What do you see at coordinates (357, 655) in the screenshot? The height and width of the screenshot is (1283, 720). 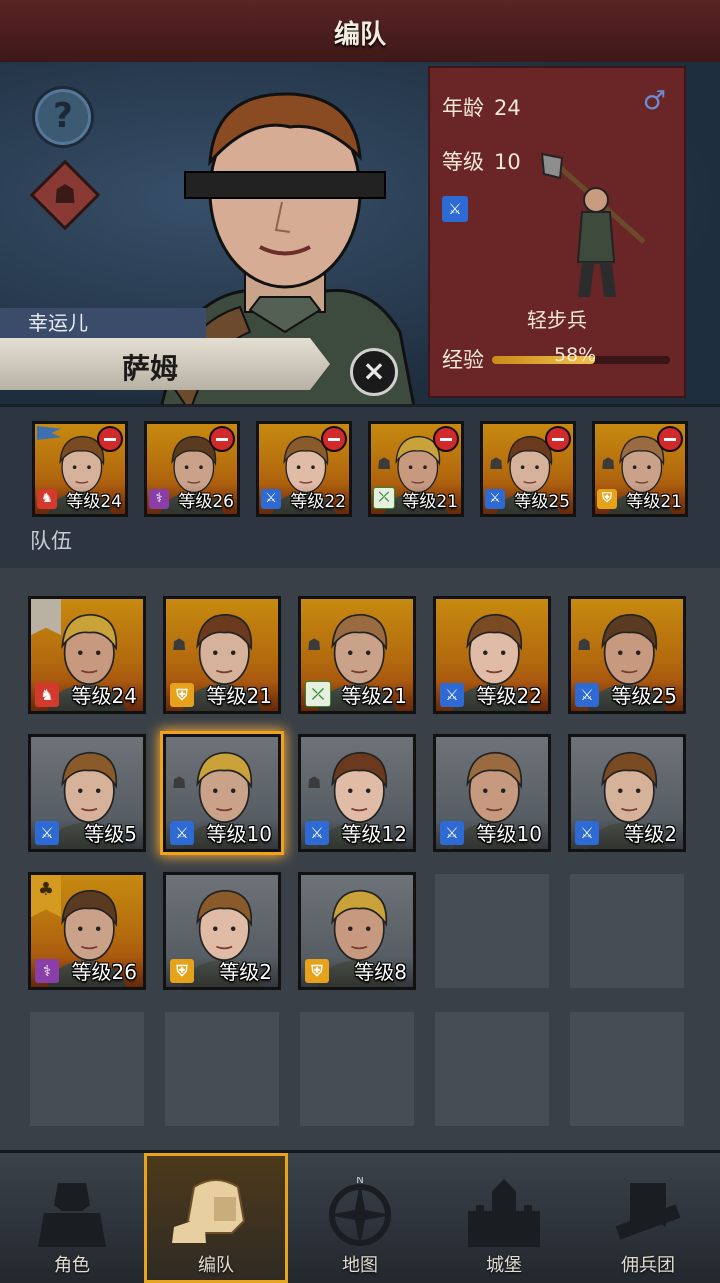 I see `roster-card: ☗ ⤫ 等级21` at bounding box center [357, 655].